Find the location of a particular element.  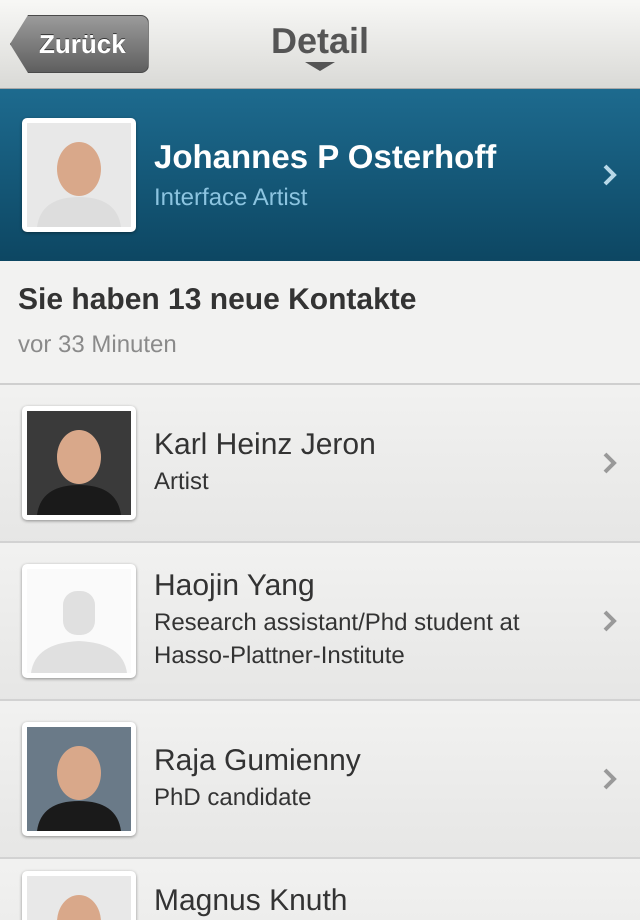

contact-row: Magnus Knuth is located at coordinates (320, 889).